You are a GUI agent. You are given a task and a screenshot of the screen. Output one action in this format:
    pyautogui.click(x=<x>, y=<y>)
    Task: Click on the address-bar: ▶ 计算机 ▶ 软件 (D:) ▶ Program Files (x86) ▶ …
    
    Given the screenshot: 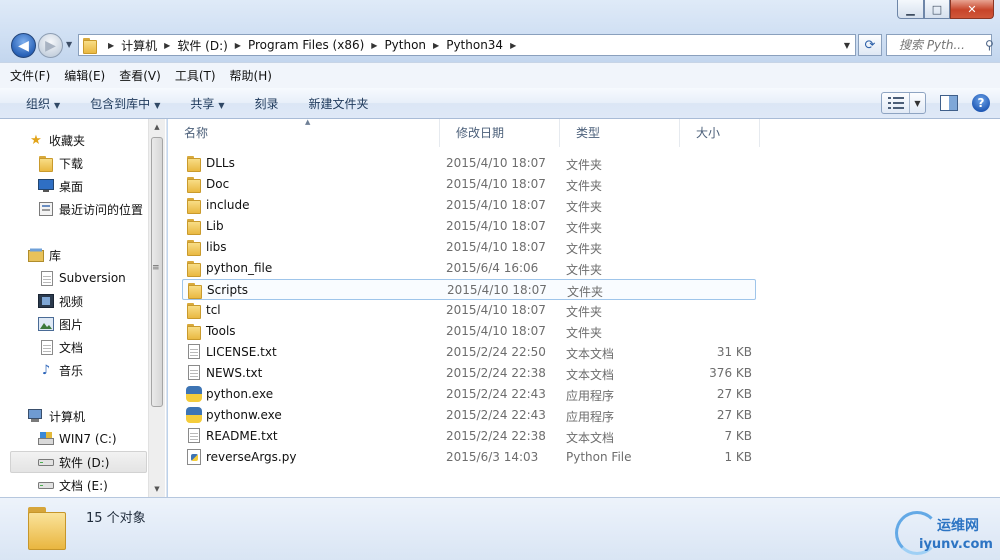 What is the action you would take?
    pyautogui.click(x=467, y=45)
    